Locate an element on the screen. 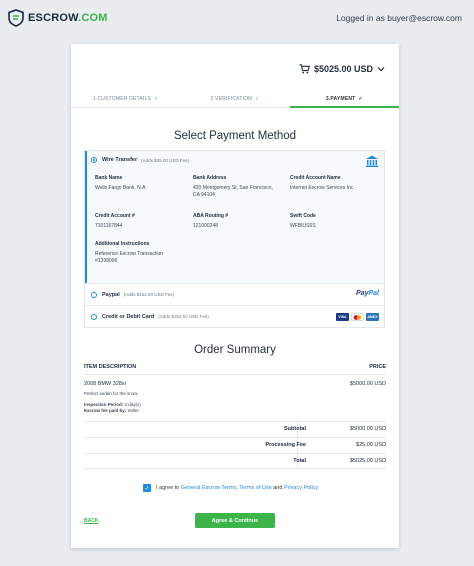 The height and width of the screenshot is (566, 474). wire-radio is located at coordinates (94, 160).